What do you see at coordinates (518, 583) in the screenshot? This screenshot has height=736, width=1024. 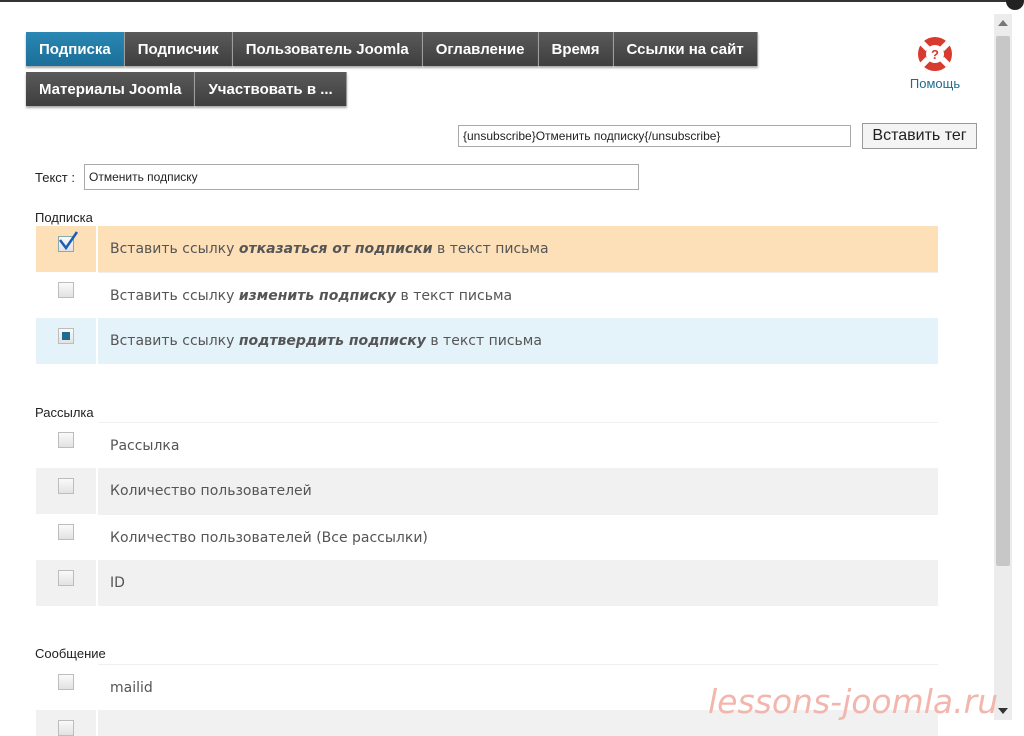 I see `option-label: ID` at bounding box center [518, 583].